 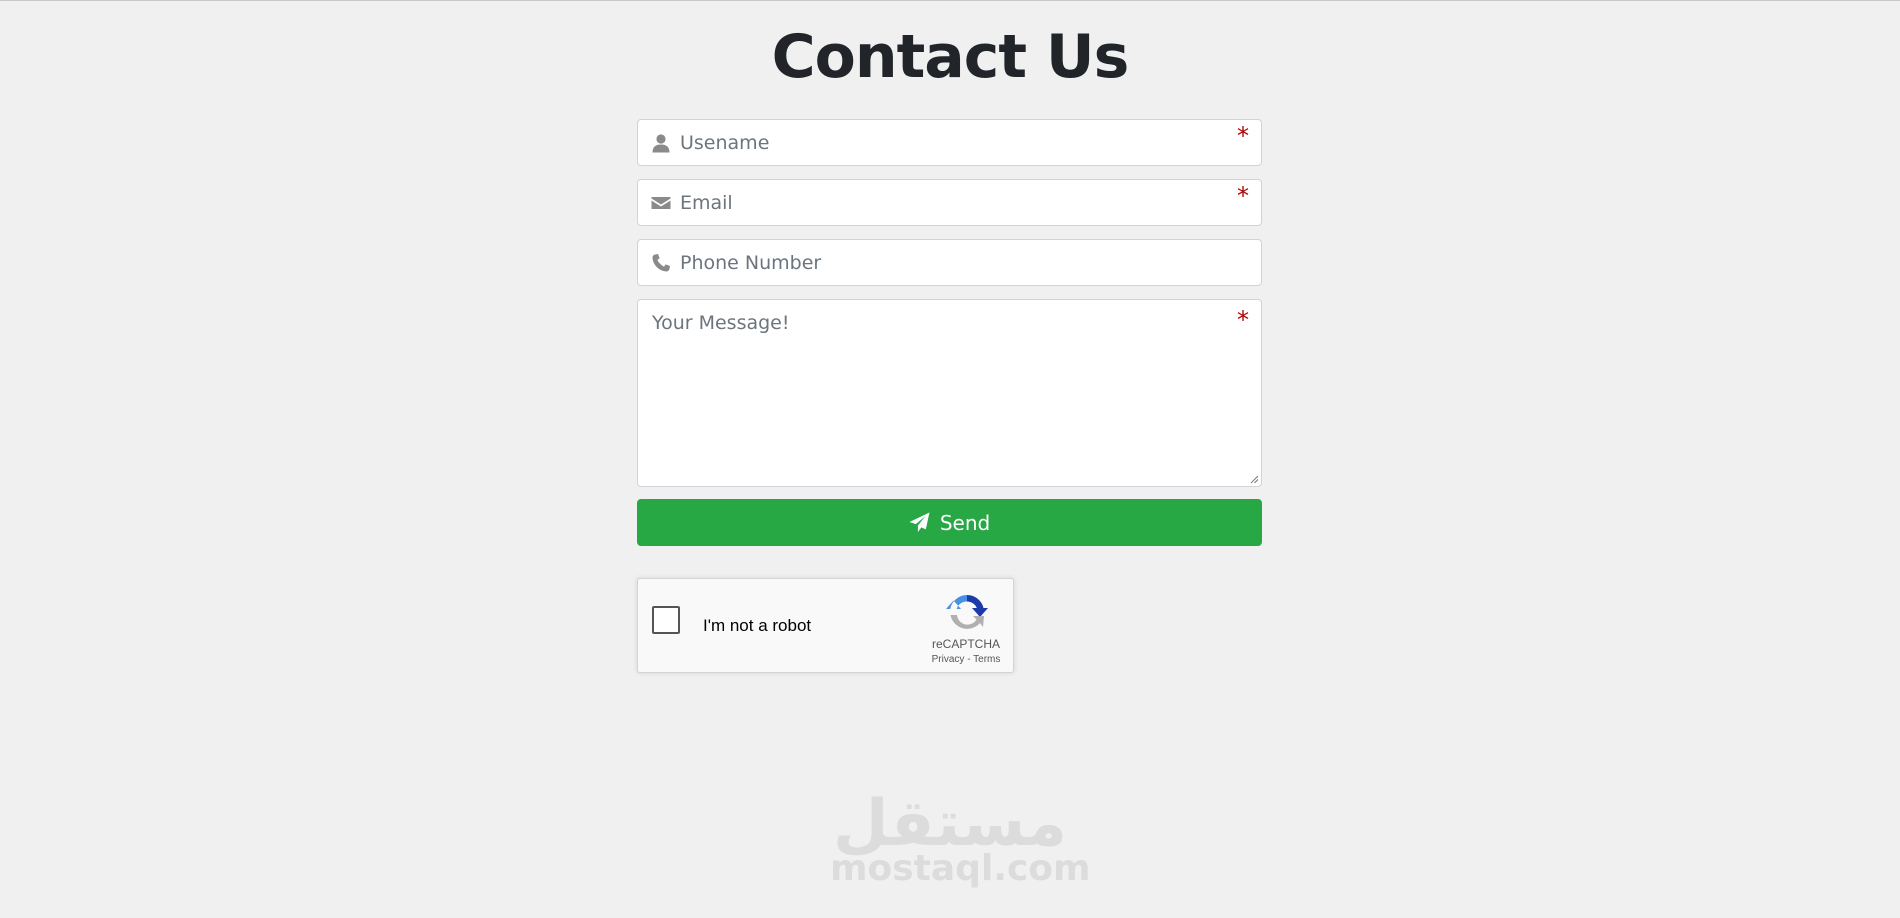 I want to click on recaptcha-brand: reCAPTCHA, so click(x=965, y=644).